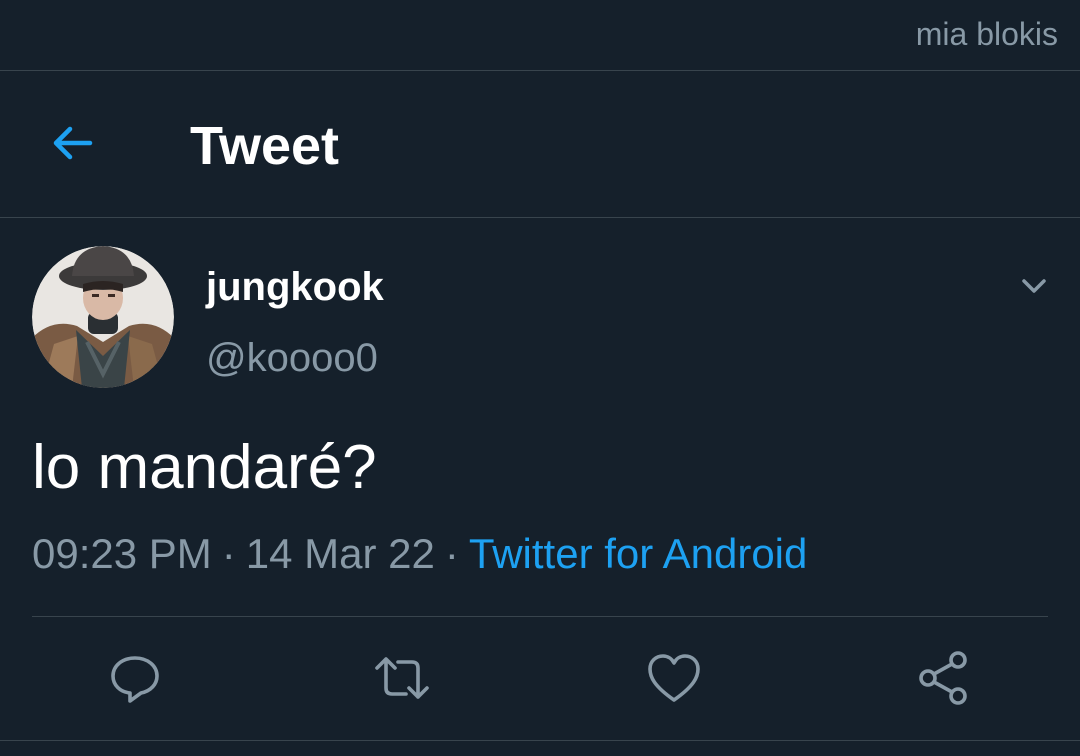 This screenshot has width=1080, height=756. I want to click on tweet-date: 14 Mar 22, so click(340, 553).